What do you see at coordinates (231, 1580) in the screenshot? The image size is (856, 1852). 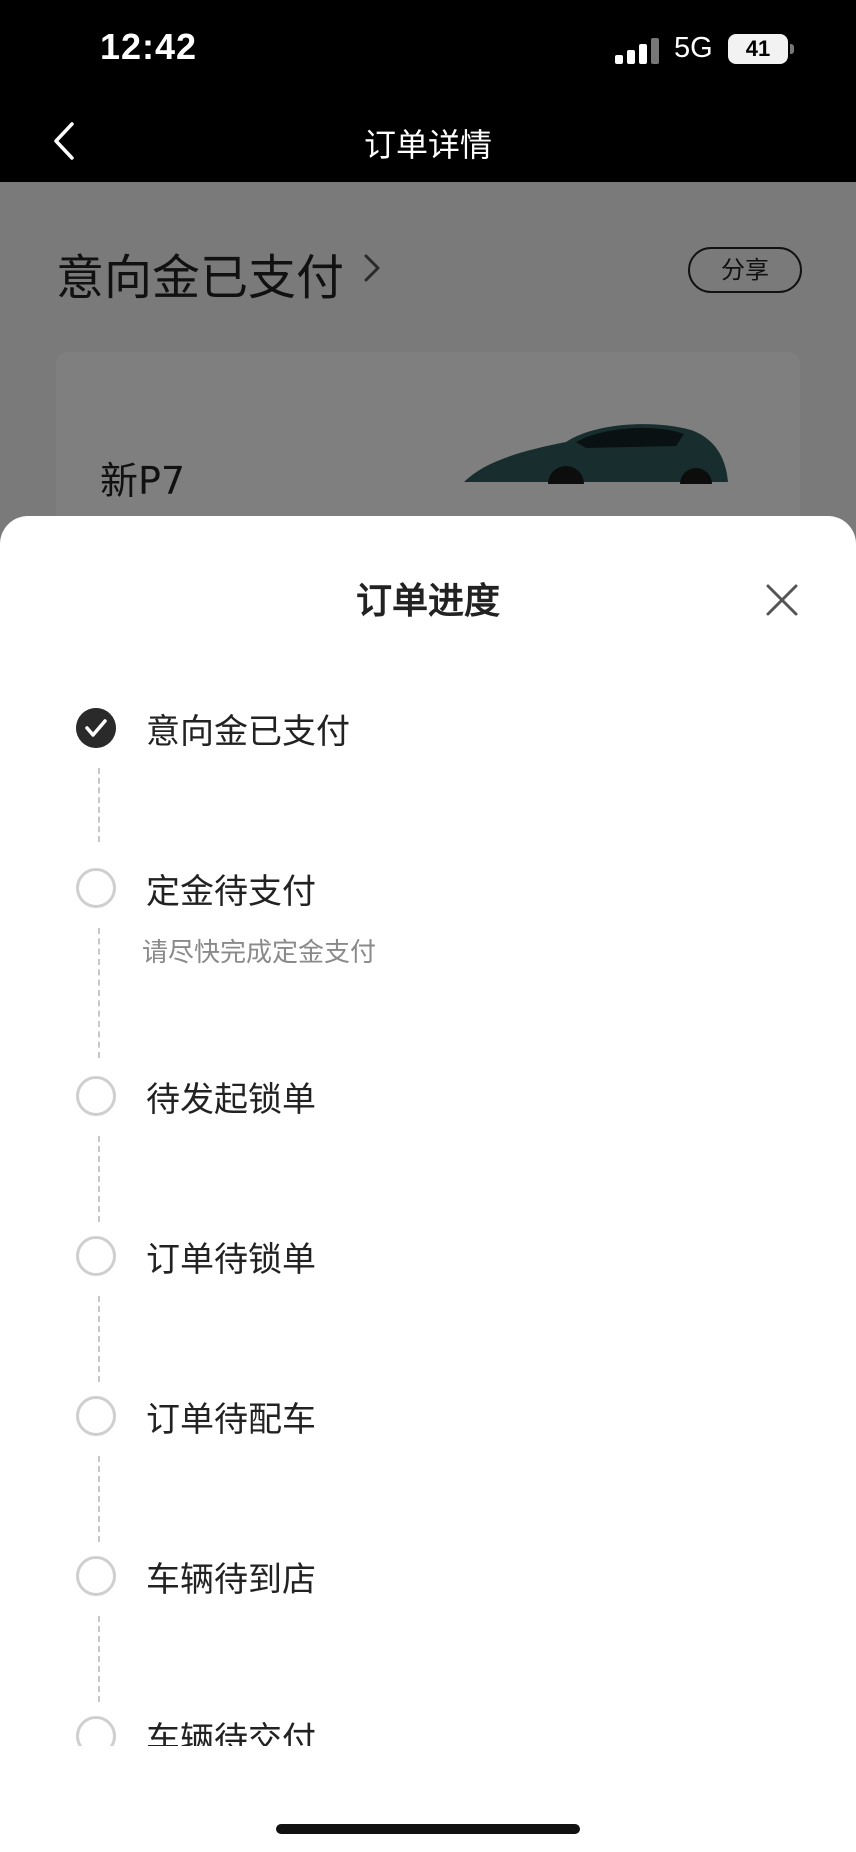 I see `step-label: 车辆待到店` at bounding box center [231, 1580].